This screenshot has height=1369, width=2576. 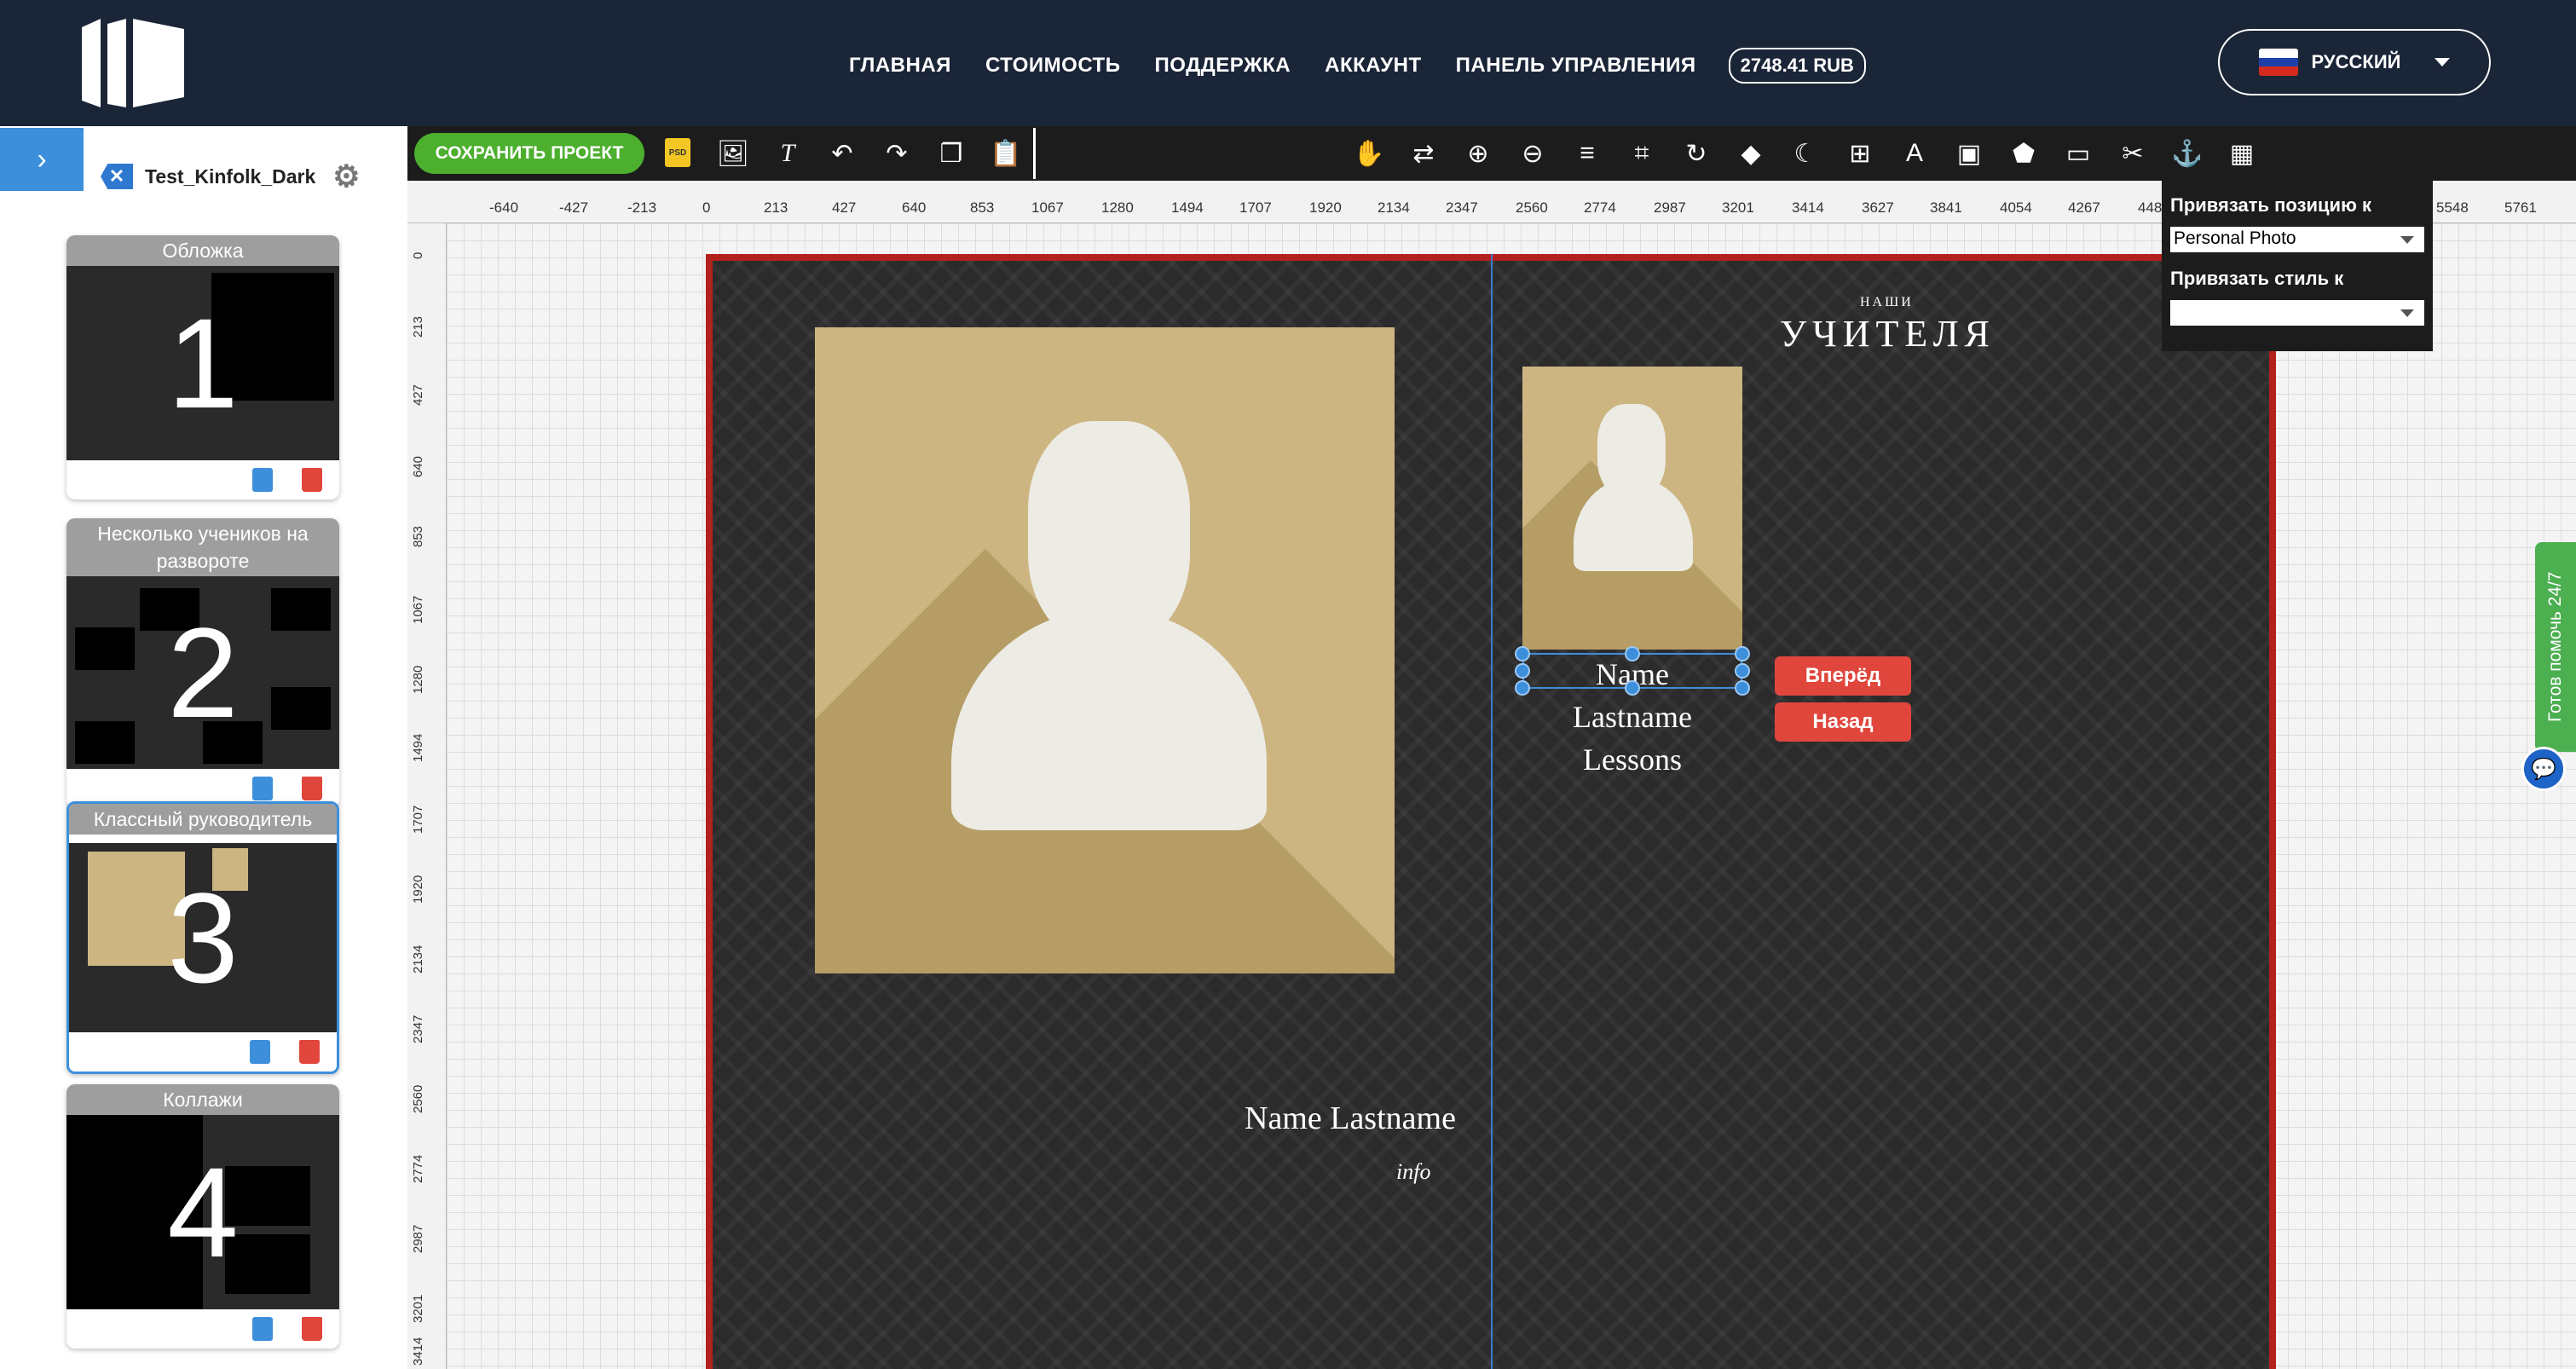 What do you see at coordinates (202, 1212) in the screenshot?
I see `page-thumbnail: 4` at bounding box center [202, 1212].